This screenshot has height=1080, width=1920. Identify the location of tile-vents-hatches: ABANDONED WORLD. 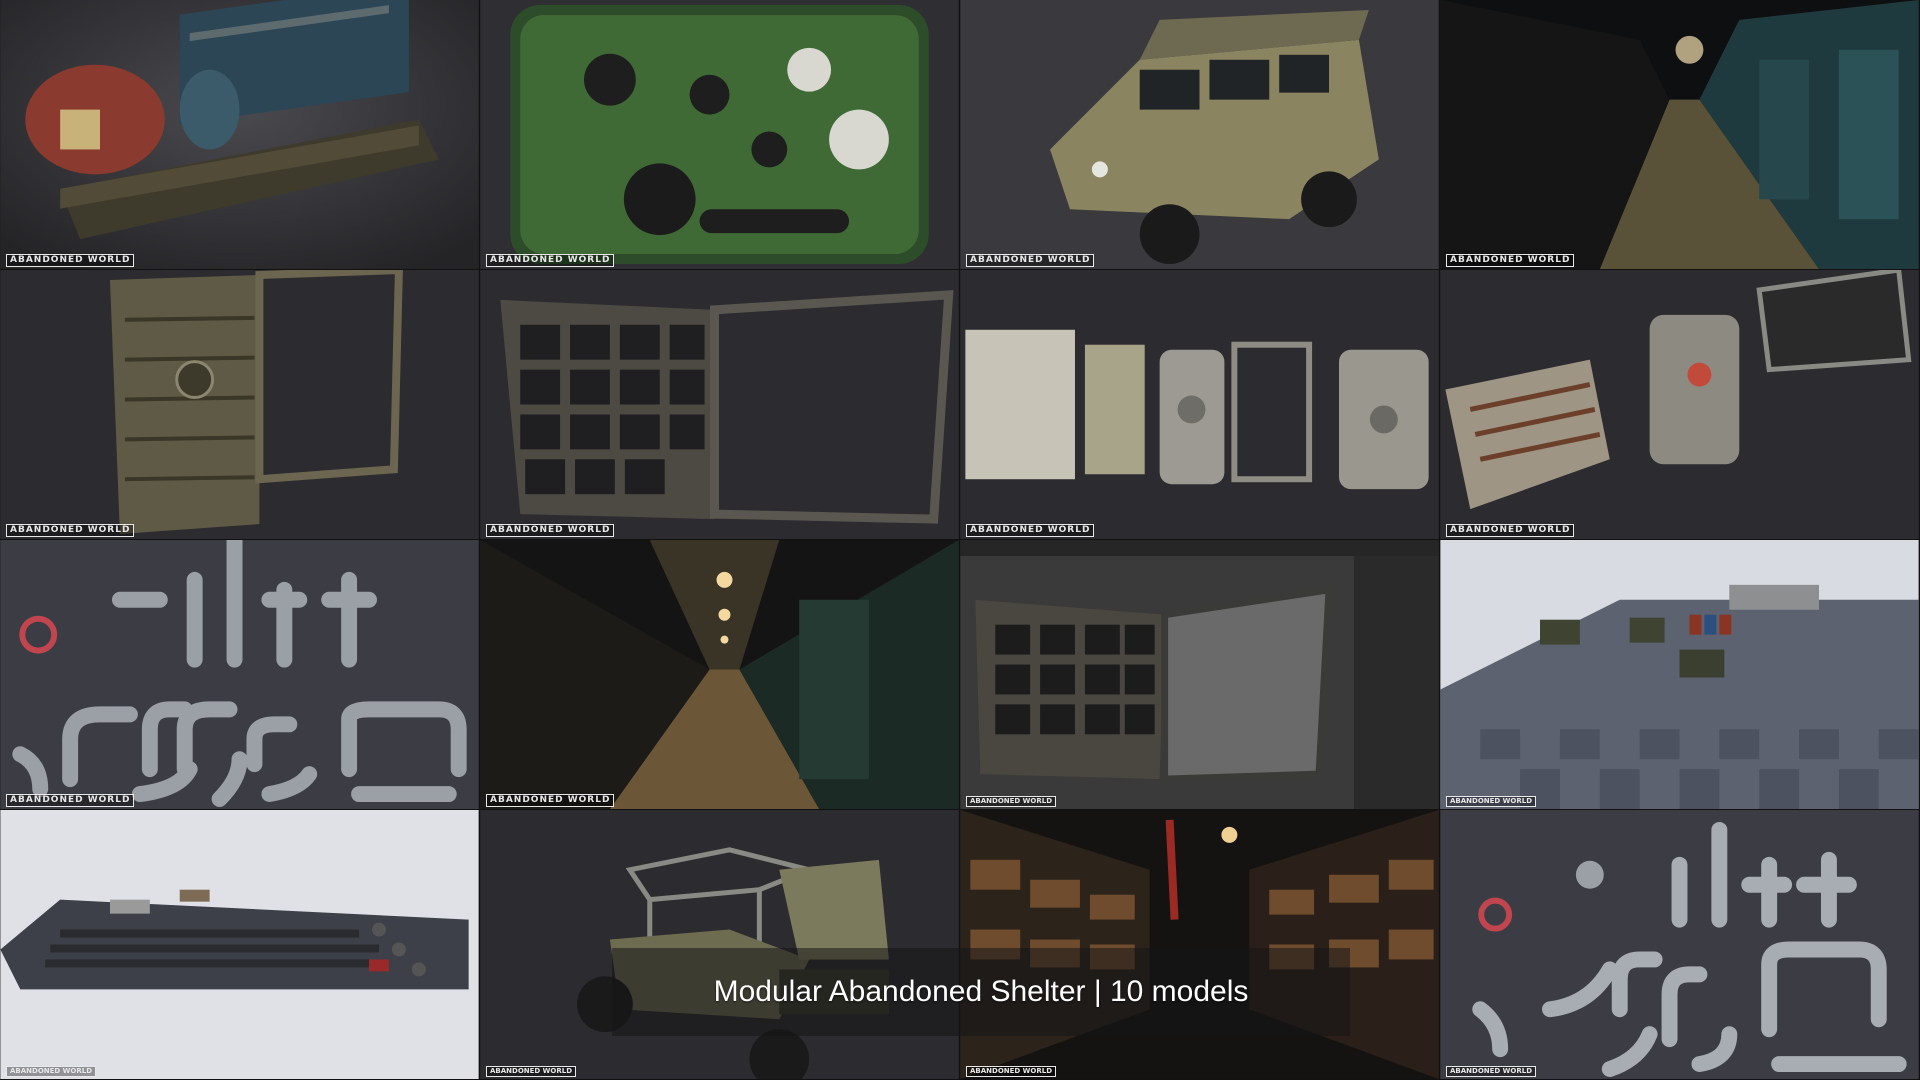
(1680, 405).